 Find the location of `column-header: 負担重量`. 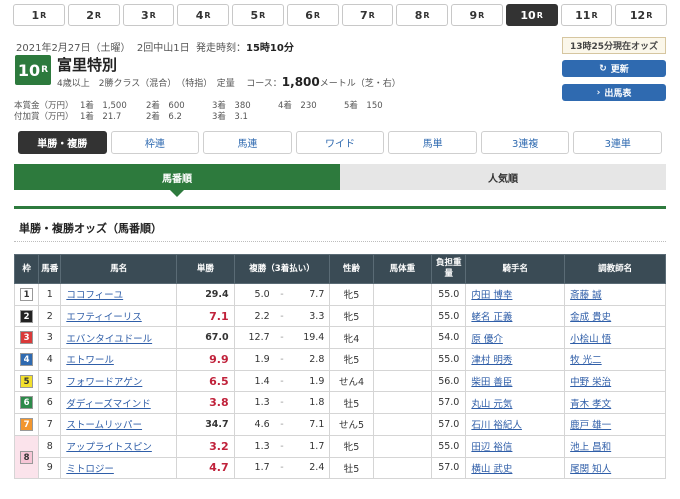

column-header: 負担重量 is located at coordinates (449, 269).